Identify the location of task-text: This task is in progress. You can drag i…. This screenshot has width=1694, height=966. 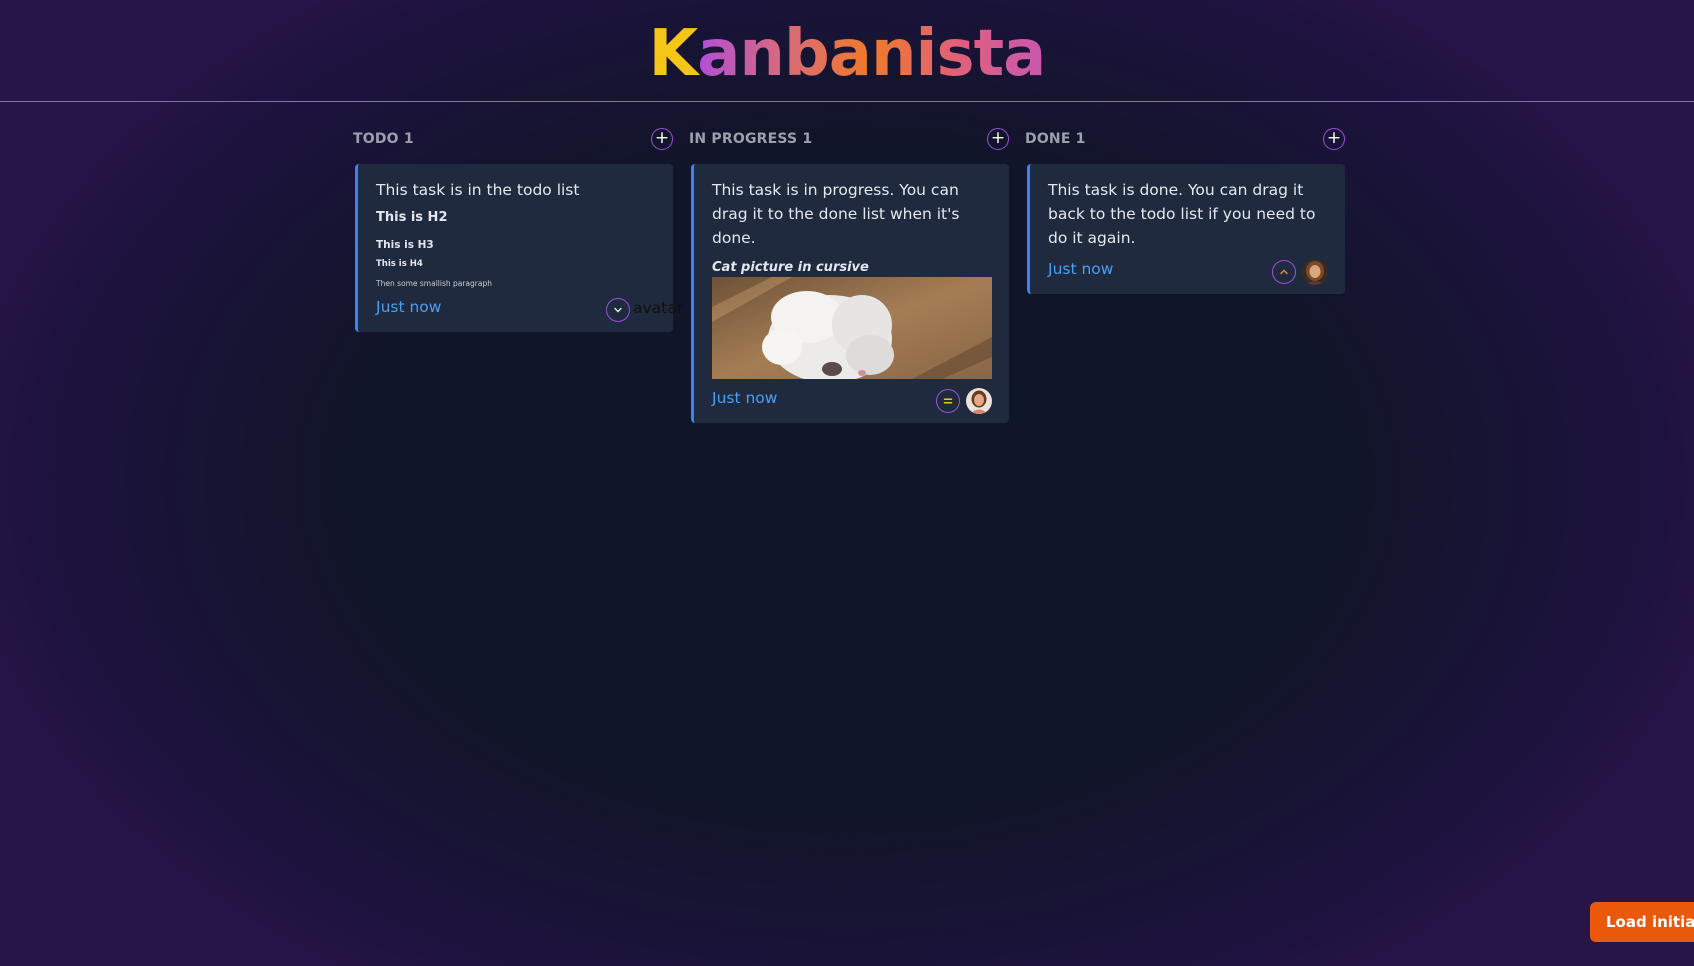
(836, 214).